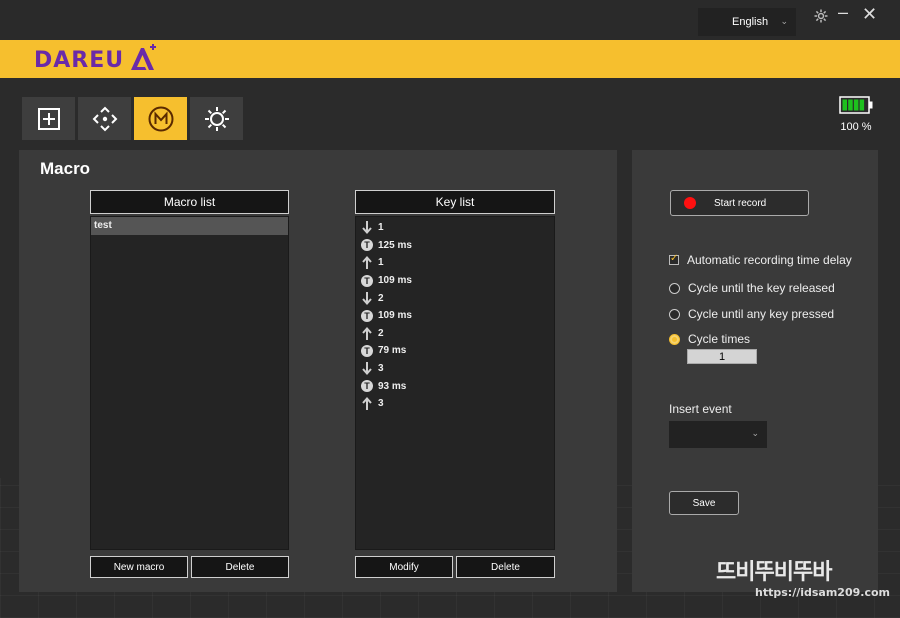  What do you see at coordinates (761, 288) in the screenshot?
I see `cycle-release-label: Cycle until the key released` at bounding box center [761, 288].